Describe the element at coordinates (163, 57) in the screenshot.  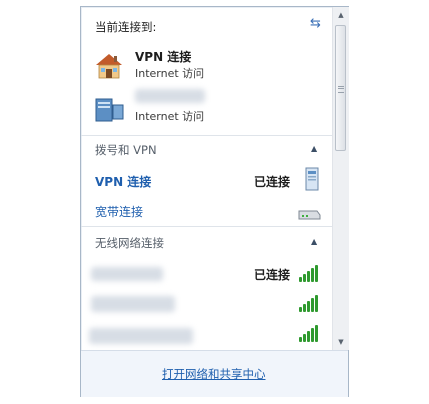
I see `connection-name: VPN 连接` at that location.